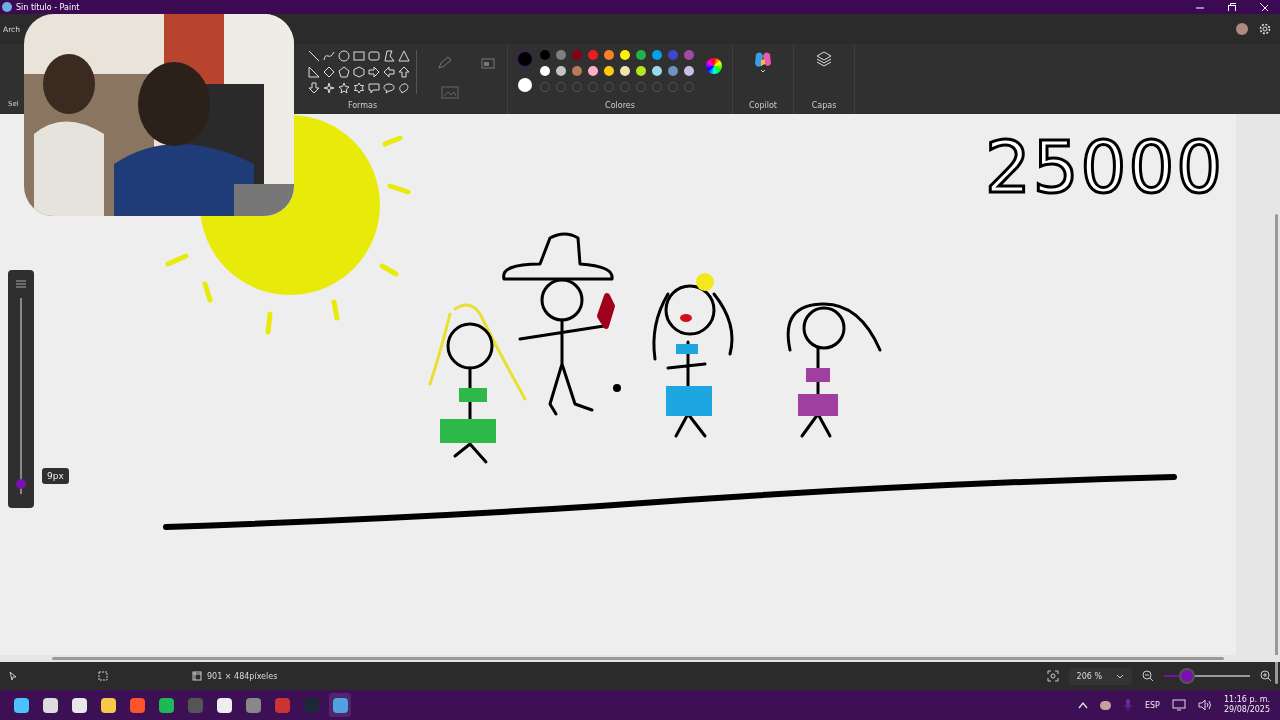 Image resolution: width=1280 pixels, height=720 pixels. Describe the element at coordinates (242, 676) in the screenshot. I see `canvas-dimensions: 901 × 484píxeles` at that location.